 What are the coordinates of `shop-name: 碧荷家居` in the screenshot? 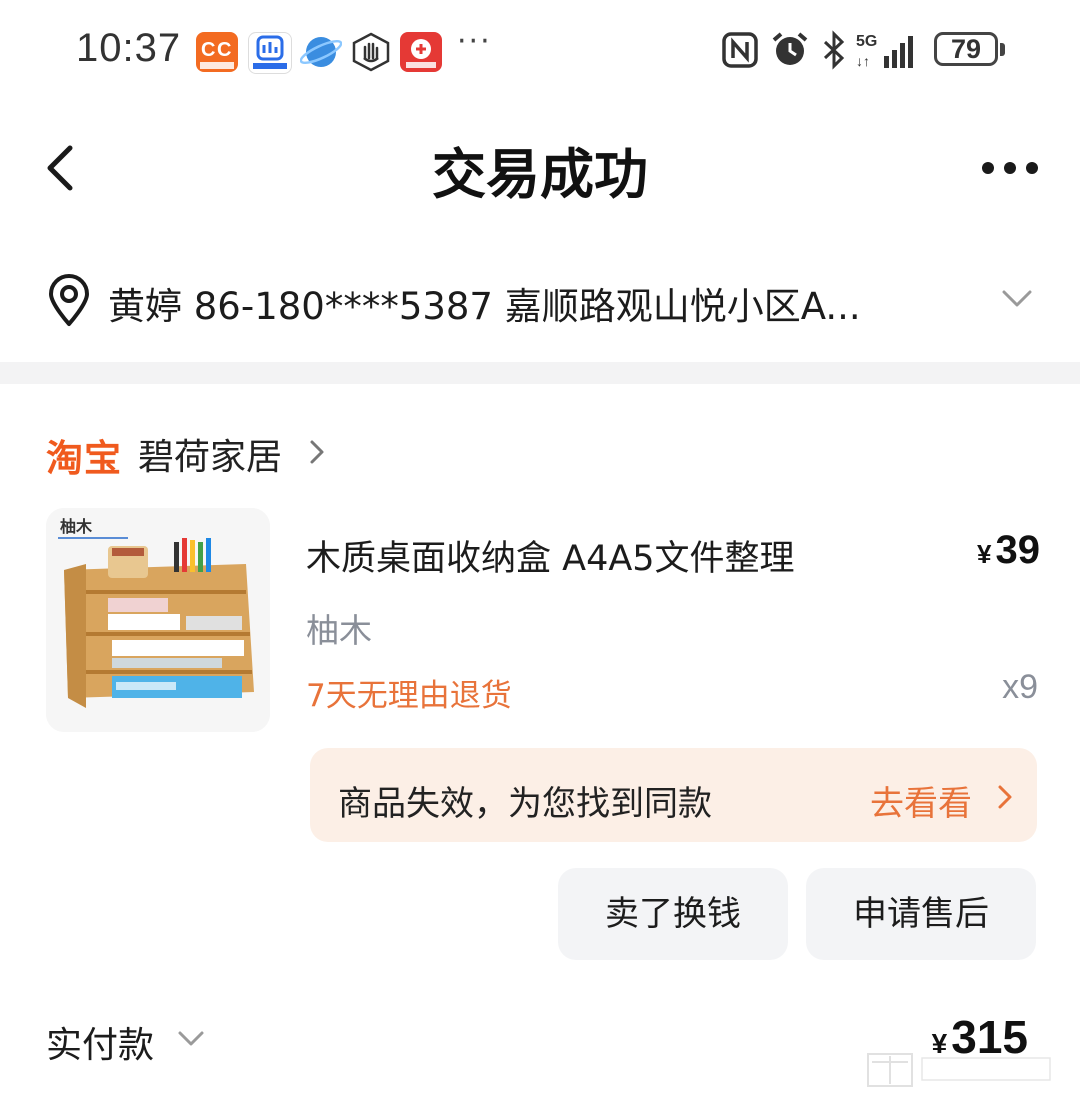 It's located at (210, 454).